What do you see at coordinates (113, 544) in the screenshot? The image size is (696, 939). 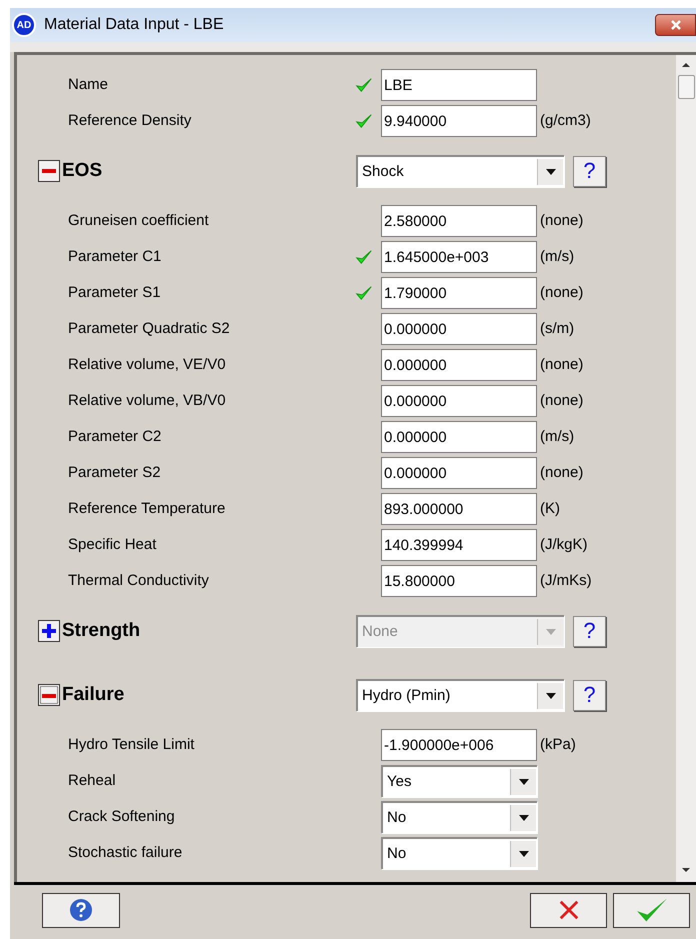 I see `field-label: Specific Heat` at bounding box center [113, 544].